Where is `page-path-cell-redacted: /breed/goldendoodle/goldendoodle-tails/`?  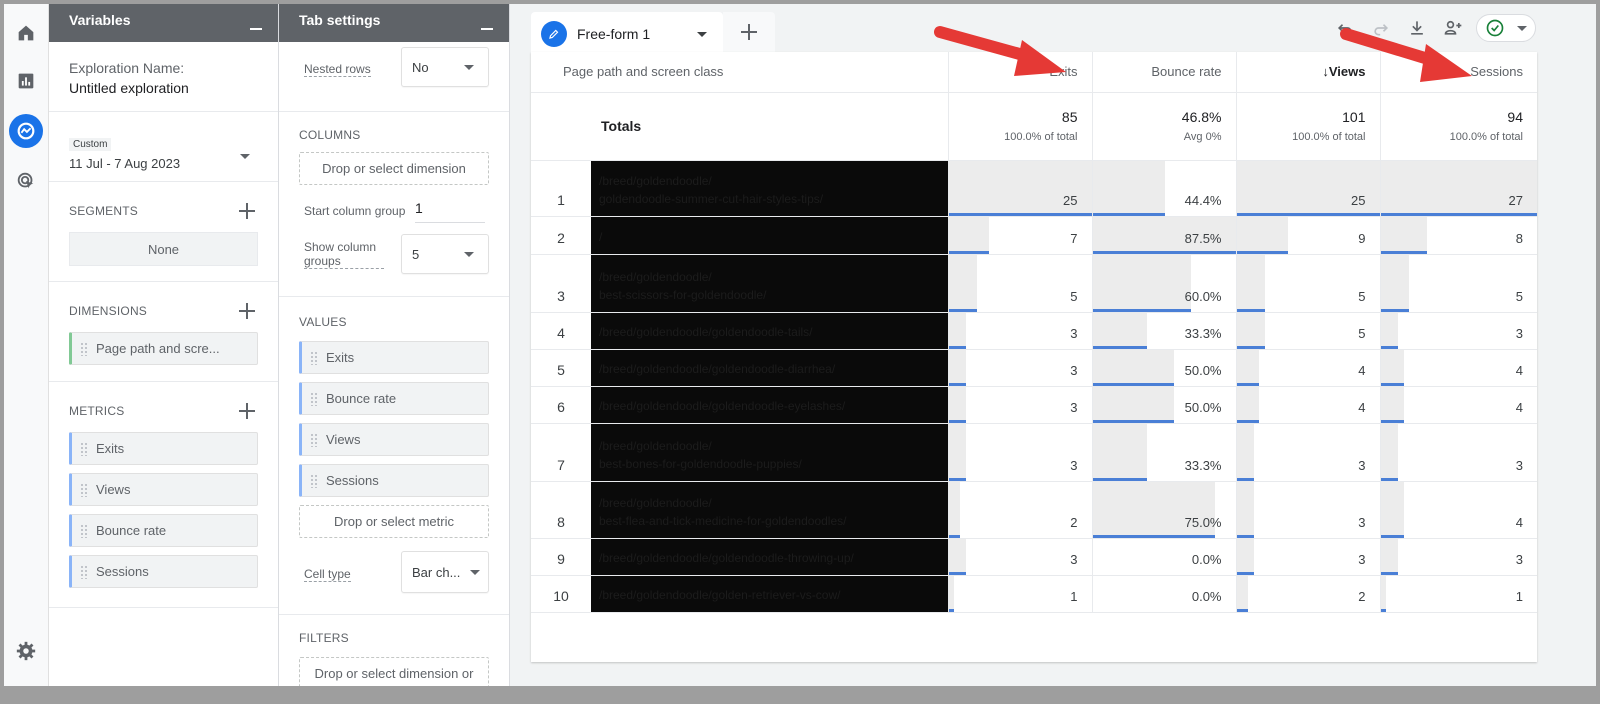
page-path-cell-redacted: /breed/goldendoodle/goldendoodle-tails/ is located at coordinates (769, 331).